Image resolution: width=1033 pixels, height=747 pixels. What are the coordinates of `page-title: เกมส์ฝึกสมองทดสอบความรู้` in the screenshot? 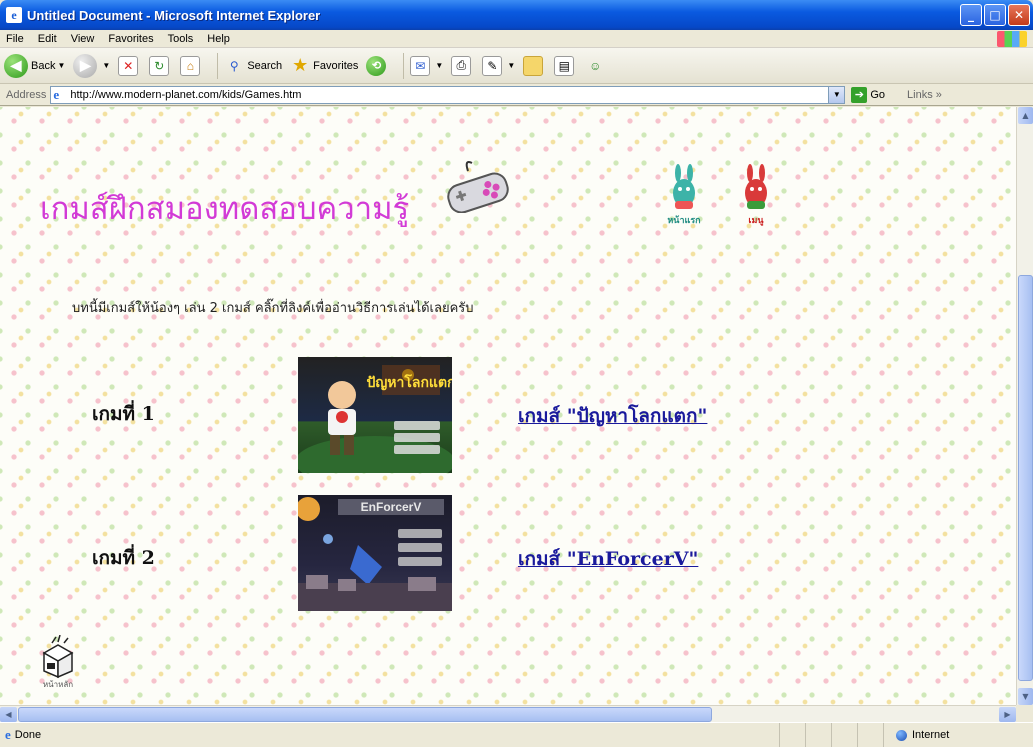 It's located at (225, 209).